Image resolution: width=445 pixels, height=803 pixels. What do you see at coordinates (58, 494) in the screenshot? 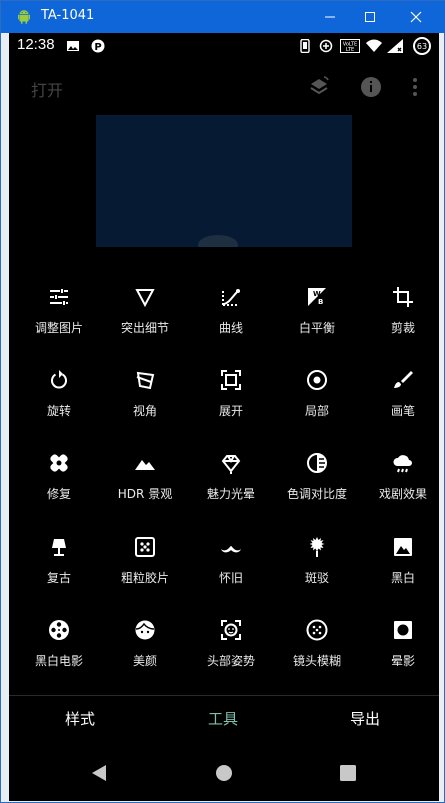
I see `tool-label: 修复` at bounding box center [58, 494].